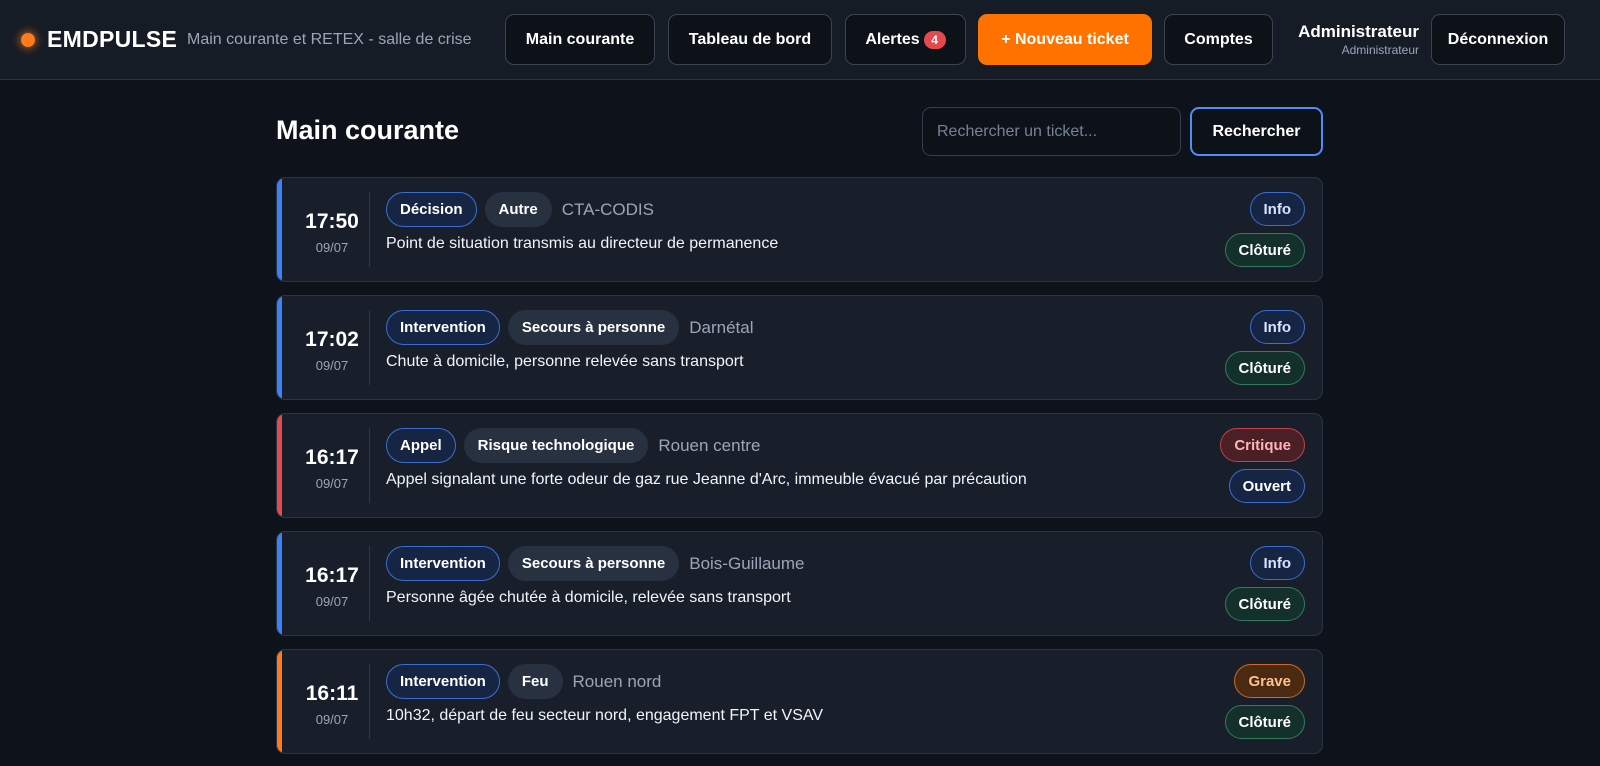 The height and width of the screenshot is (766, 1600). I want to click on severity-badge: Grave, so click(1269, 681).